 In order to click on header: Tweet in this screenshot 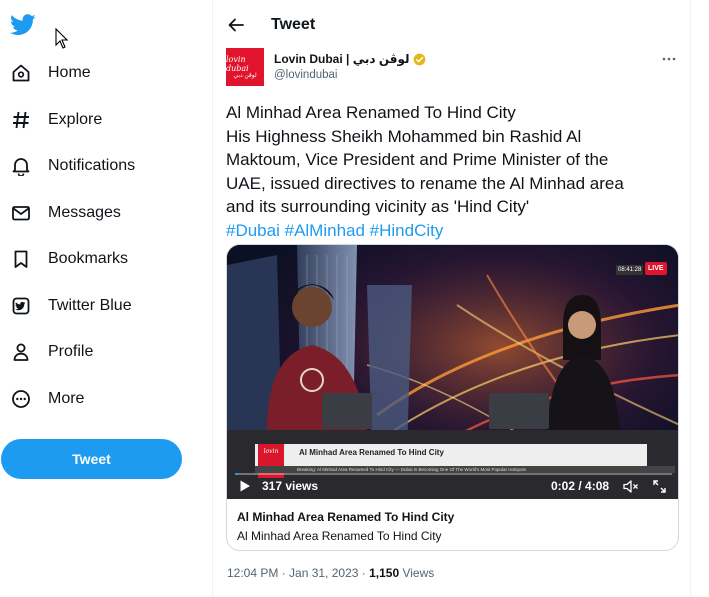, I will do `click(452, 25)`.